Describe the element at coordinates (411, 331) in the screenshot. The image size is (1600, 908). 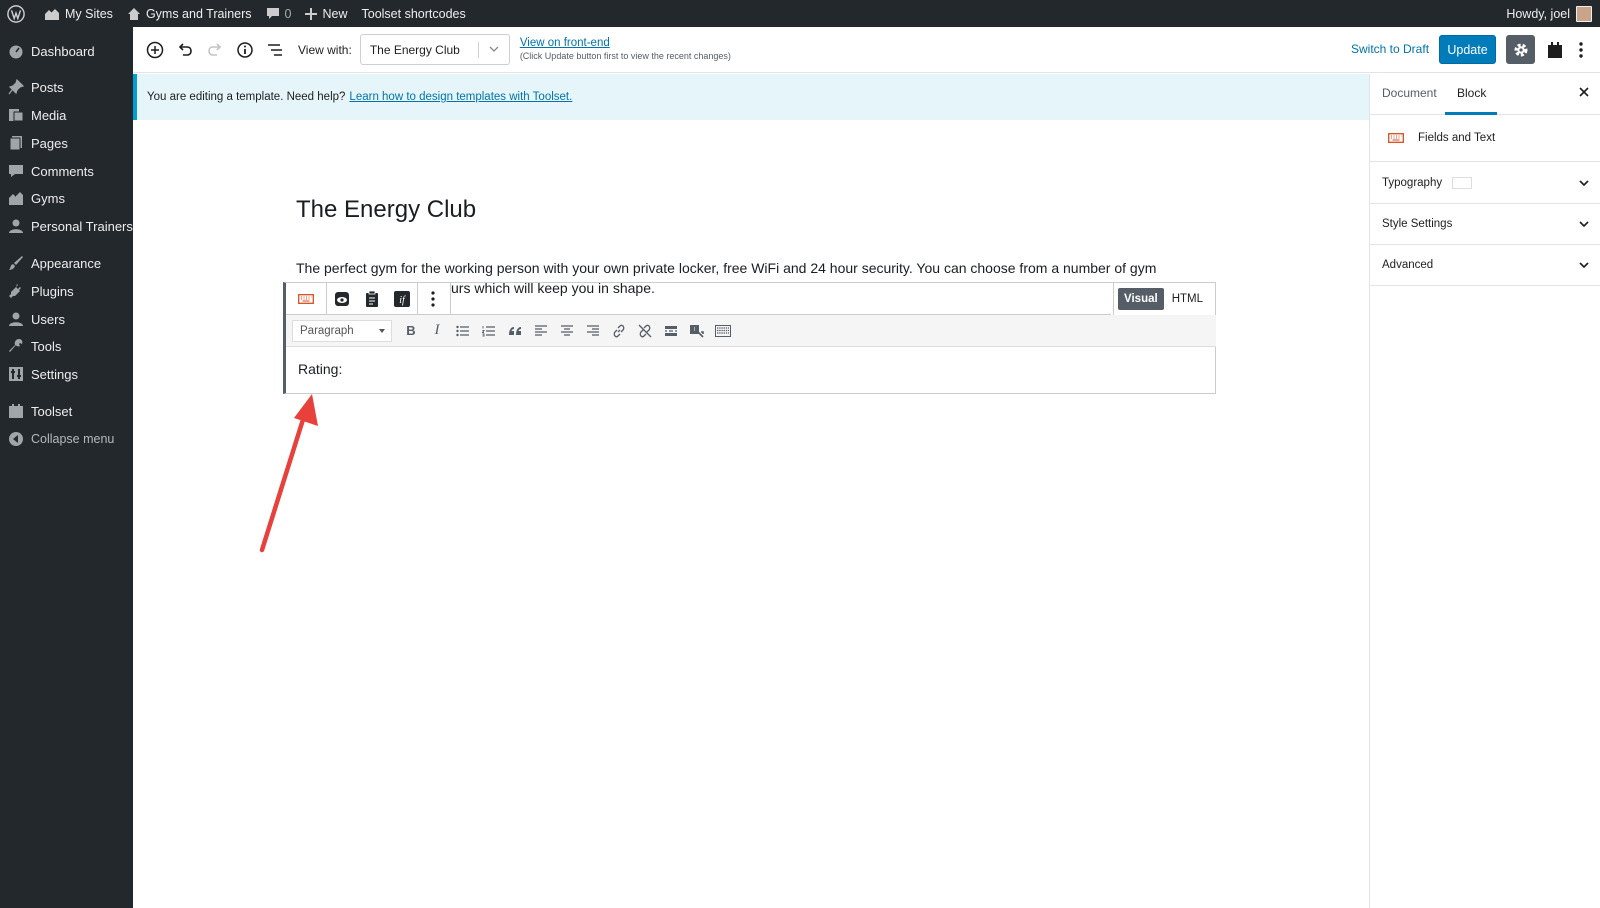
I see `bold-button: B` at that location.